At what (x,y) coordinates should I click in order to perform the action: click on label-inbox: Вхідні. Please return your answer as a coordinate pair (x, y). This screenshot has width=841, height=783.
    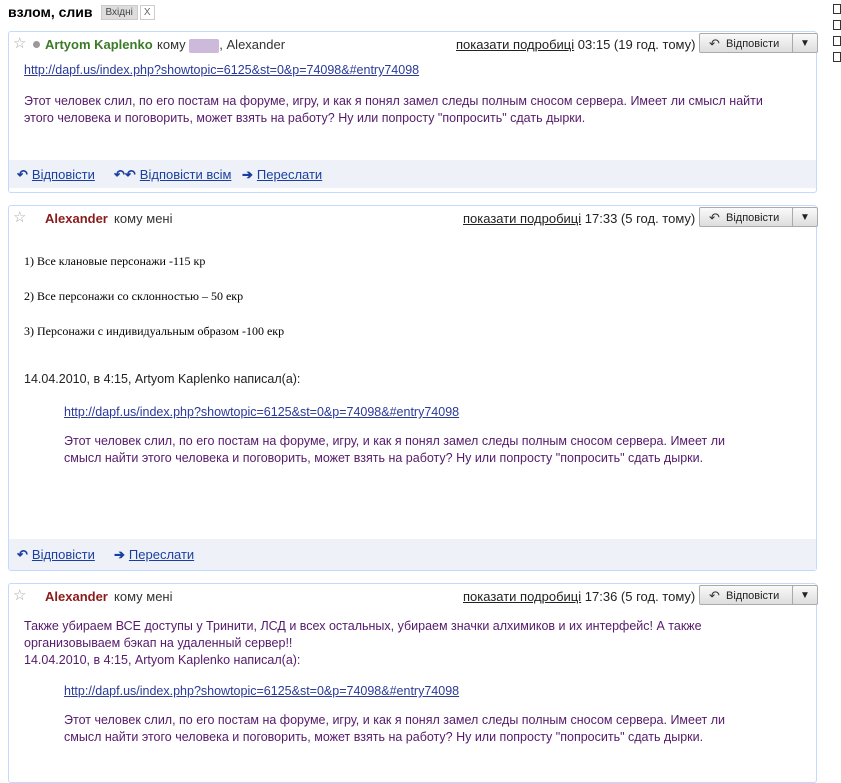
    Looking at the image, I should click on (119, 12).